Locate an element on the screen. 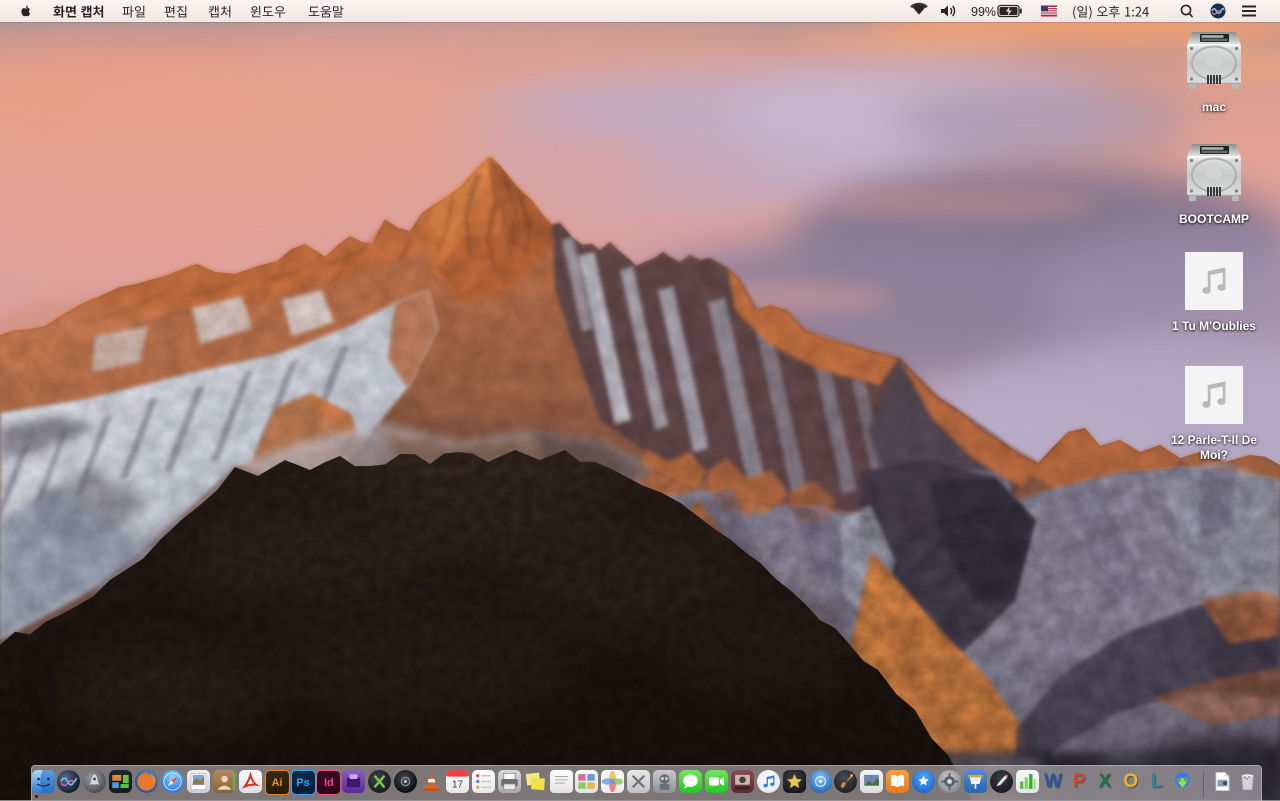 This screenshot has width=1280, height=801. svg-text: 17 is located at coordinates (457, 784).